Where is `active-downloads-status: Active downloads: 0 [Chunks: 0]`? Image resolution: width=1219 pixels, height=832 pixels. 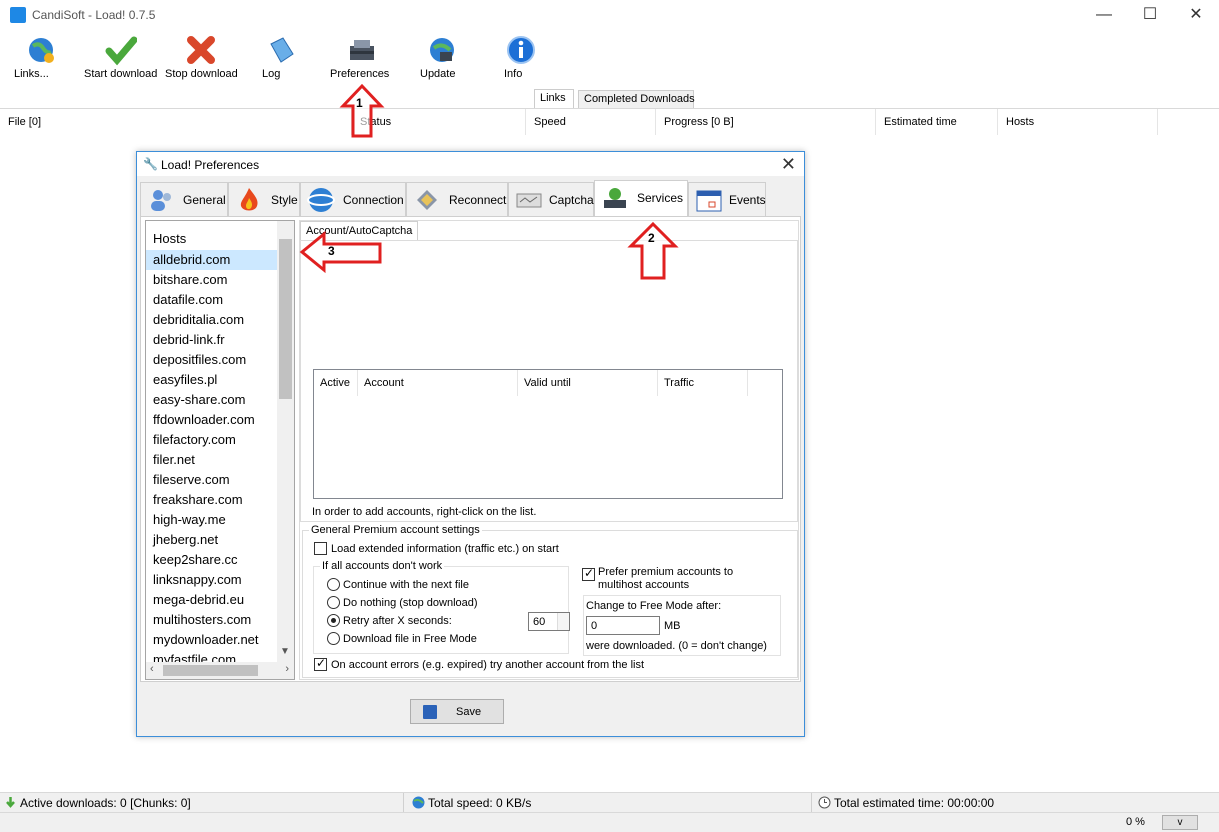 active-downloads-status: Active downloads: 0 [Chunks: 0] is located at coordinates (202, 803).